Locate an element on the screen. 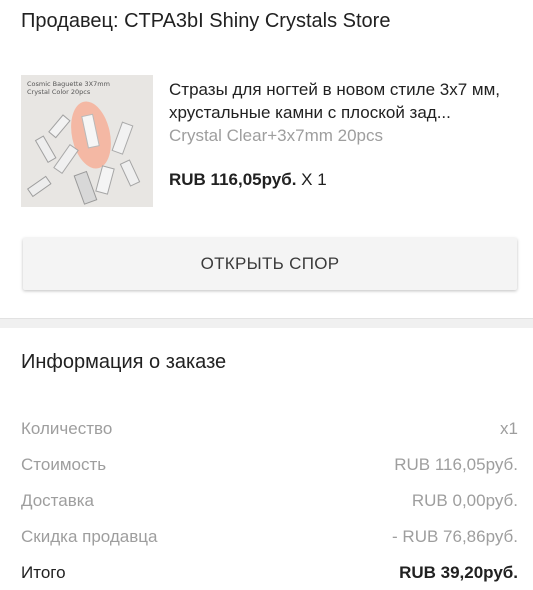 The image size is (533, 590). product-price-line: RUB 116,05руб. X 1 is located at coordinates (248, 180).